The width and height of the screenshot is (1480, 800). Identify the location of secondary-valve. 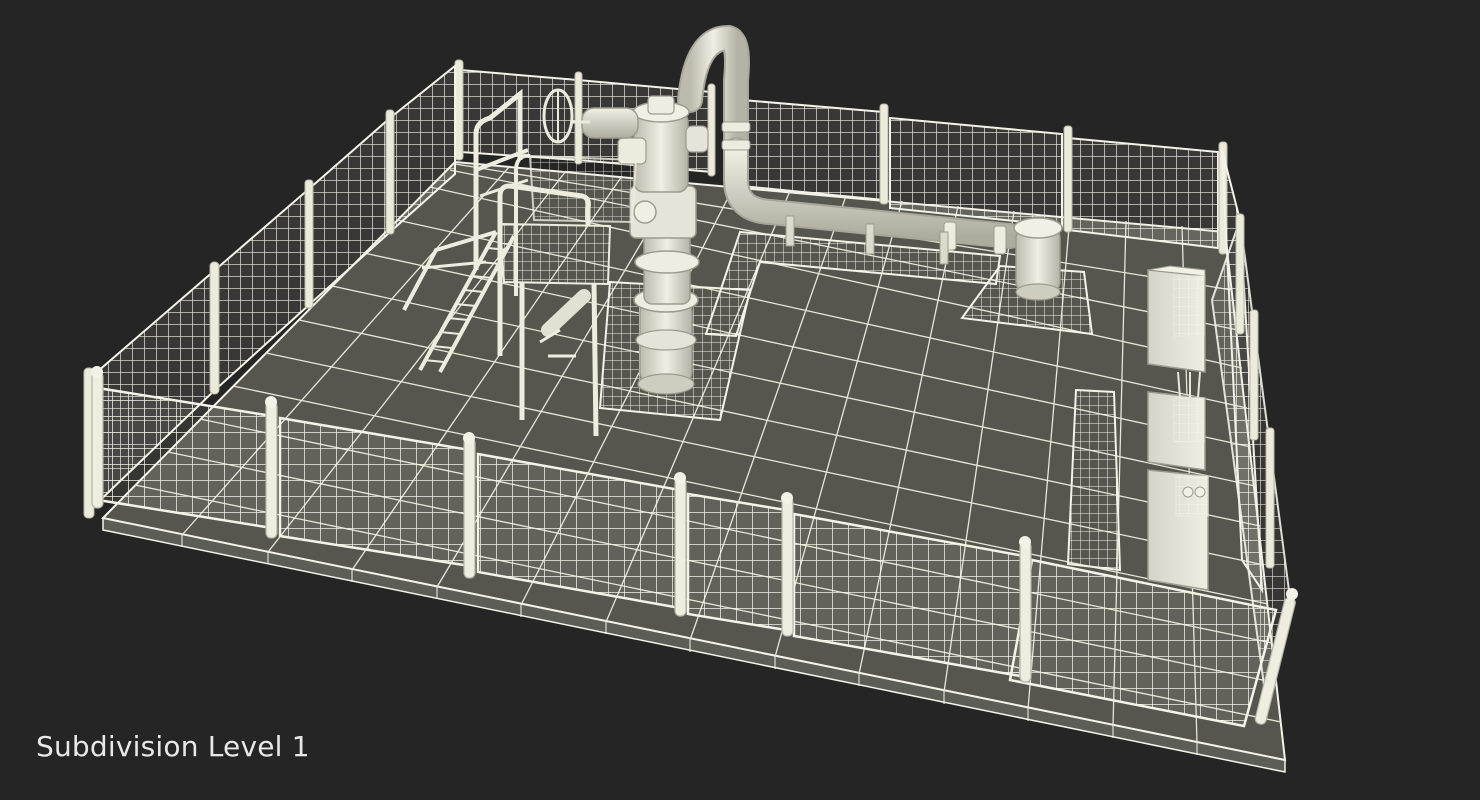
(1038, 259).